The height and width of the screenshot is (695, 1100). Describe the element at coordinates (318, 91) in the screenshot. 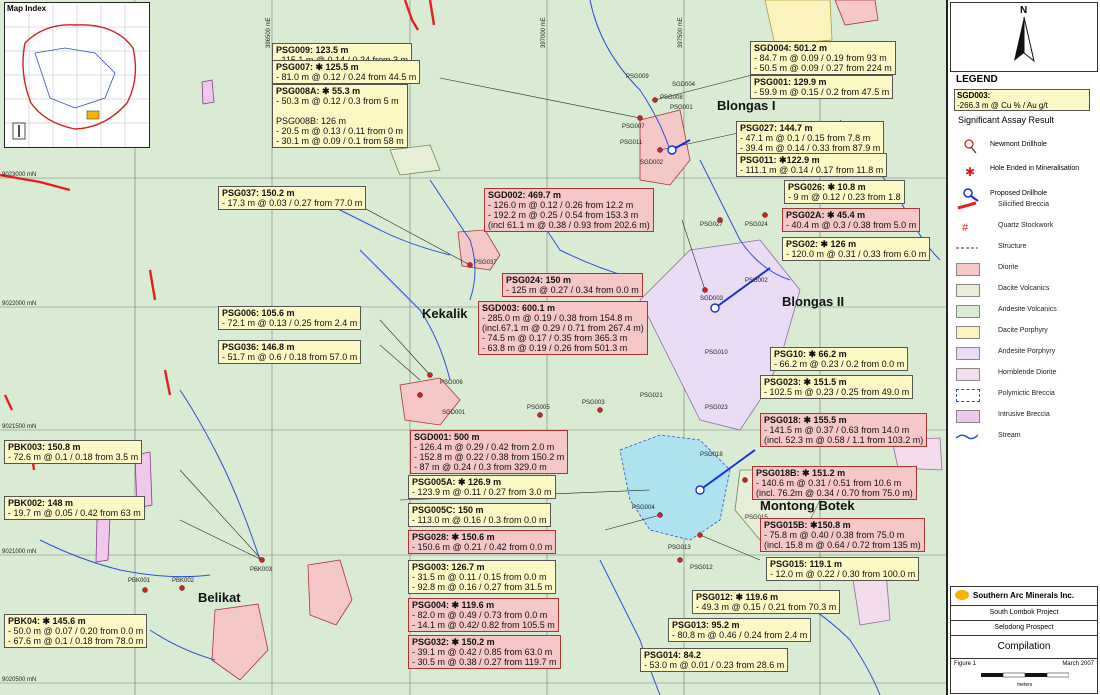

I see `assay-label-line: PSG008A: ✱ 55.3 m` at that location.